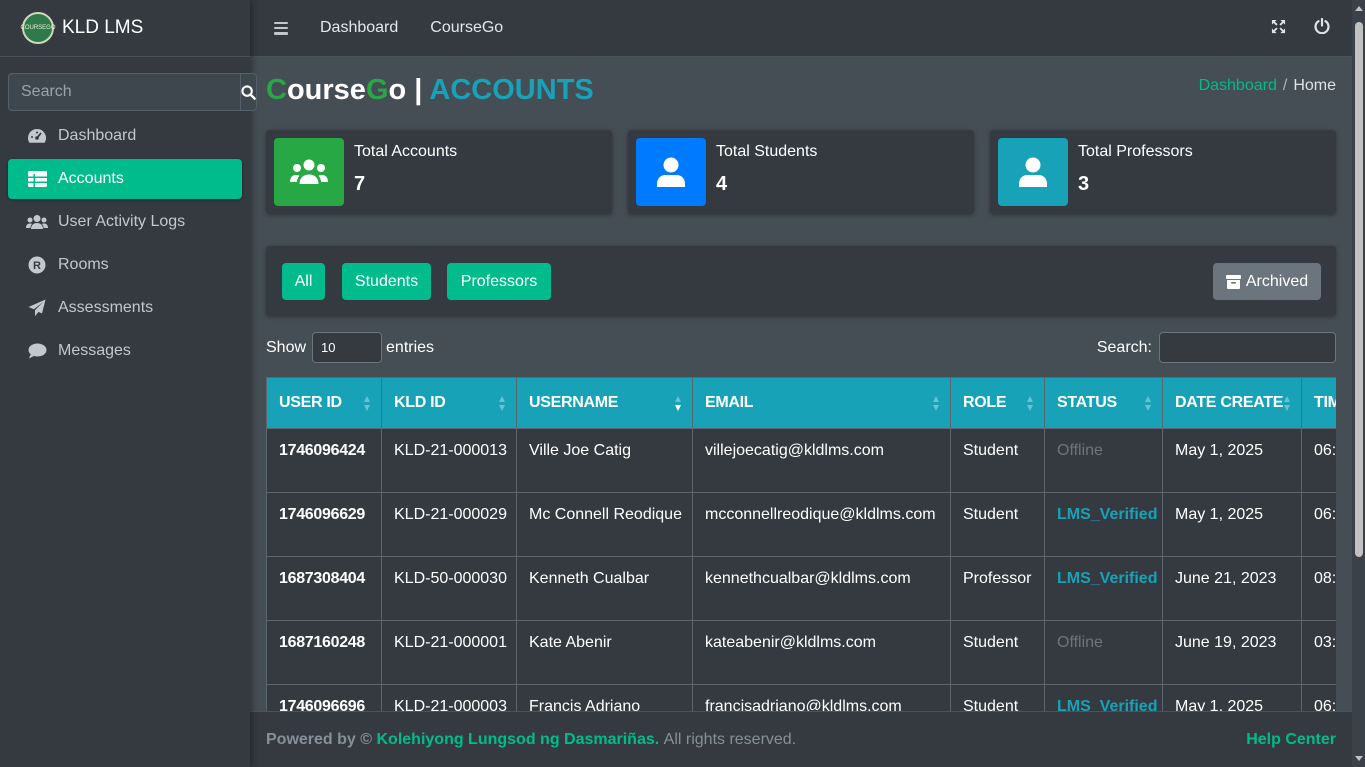  I want to click on sidebar-item-rooms: R Rooms, so click(125, 265).